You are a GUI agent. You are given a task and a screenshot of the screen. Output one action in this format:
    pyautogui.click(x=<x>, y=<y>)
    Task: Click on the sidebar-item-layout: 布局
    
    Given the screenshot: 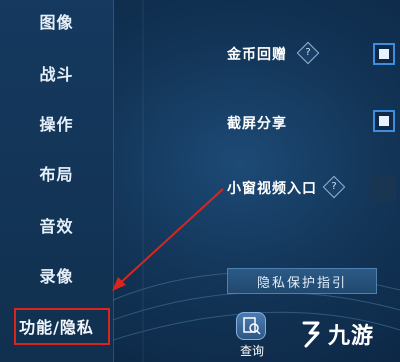 What is the action you would take?
    pyautogui.click(x=56, y=173)
    